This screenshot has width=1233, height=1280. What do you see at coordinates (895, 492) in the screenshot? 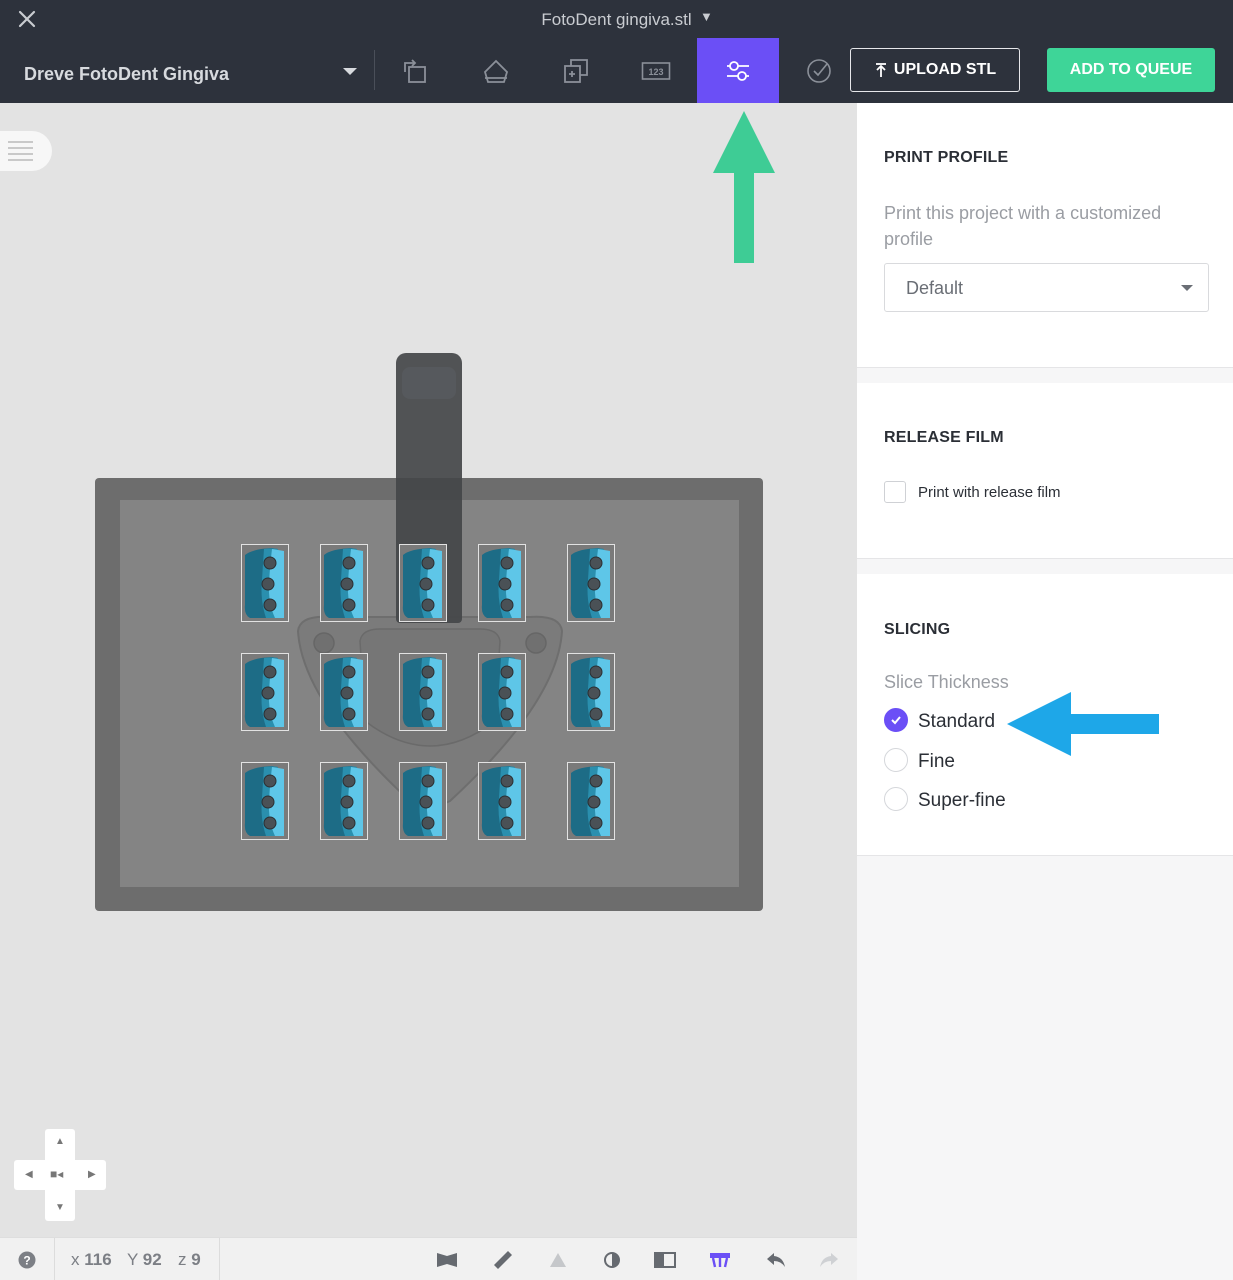
I see `release-film-checkbox` at bounding box center [895, 492].